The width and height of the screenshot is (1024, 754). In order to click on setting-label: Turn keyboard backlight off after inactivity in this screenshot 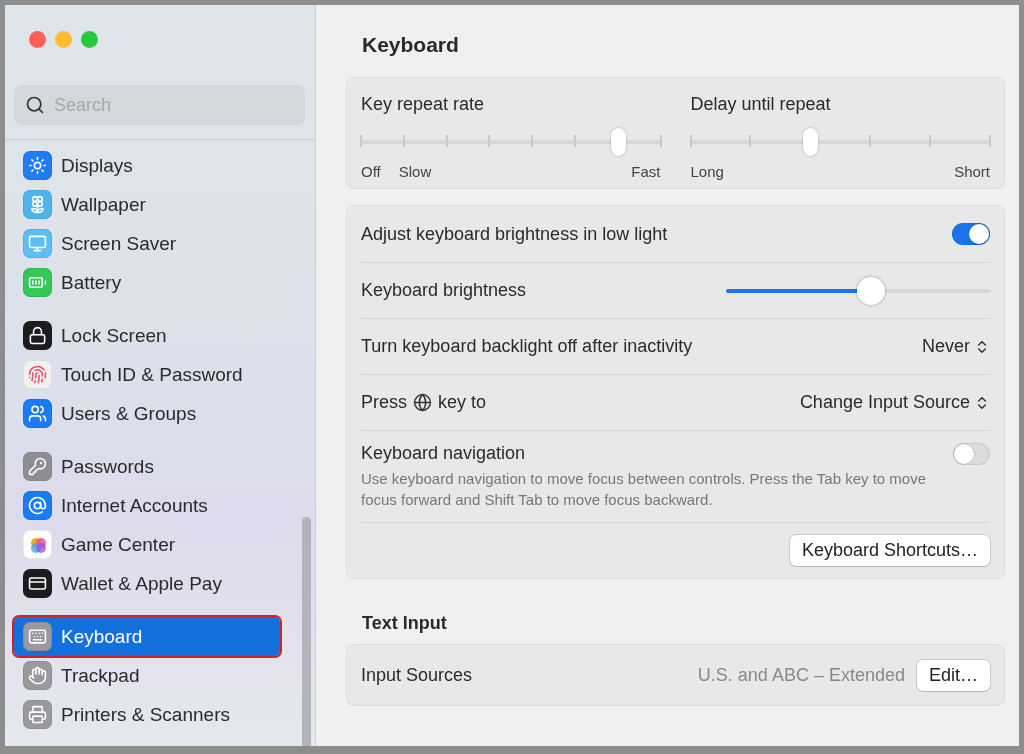, I will do `click(527, 346)`.